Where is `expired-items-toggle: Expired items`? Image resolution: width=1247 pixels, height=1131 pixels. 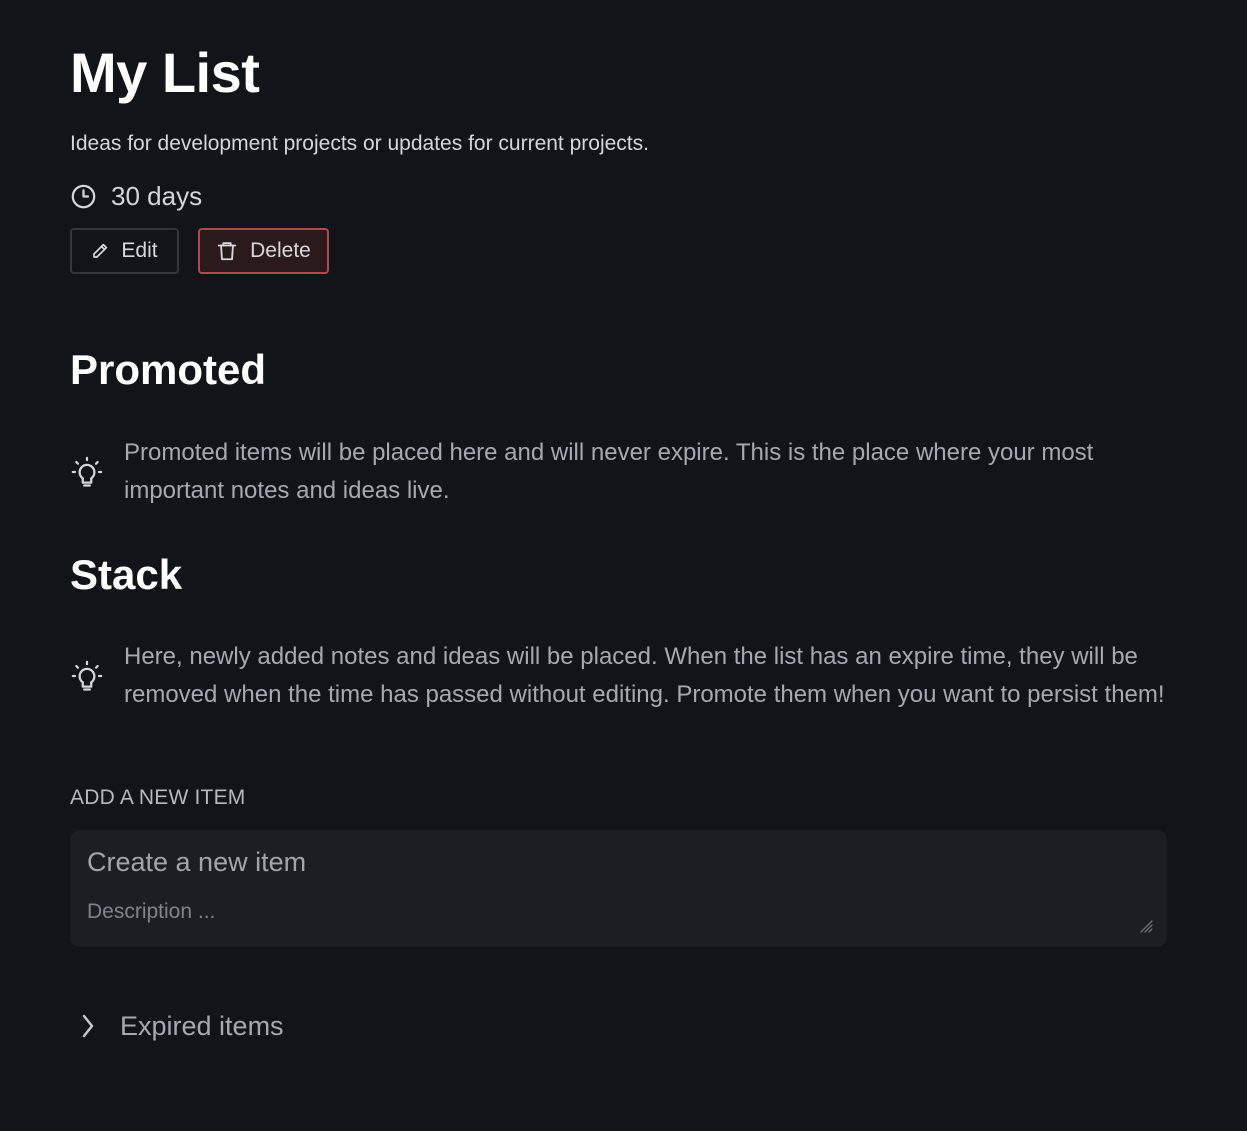
expired-items-toggle: Expired items is located at coordinates (182, 1026).